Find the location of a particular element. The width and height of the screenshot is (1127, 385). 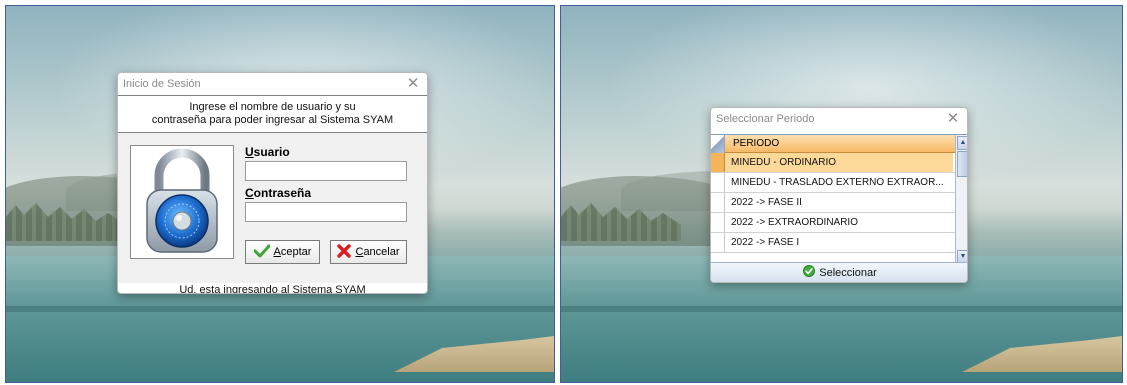

login-title: Inicio de Sesión is located at coordinates (162, 84).